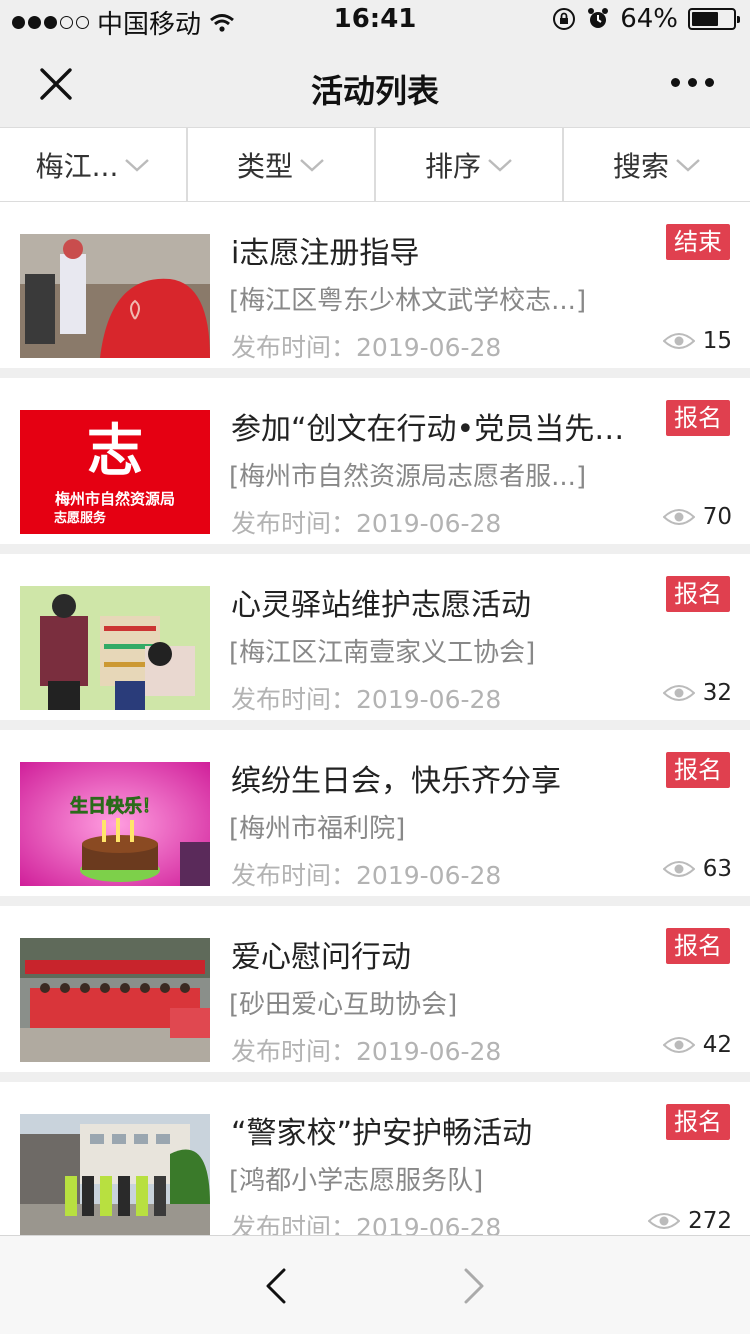 The image size is (750, 1334). I want to click on filter-search: 搜索, so click(657, 164).